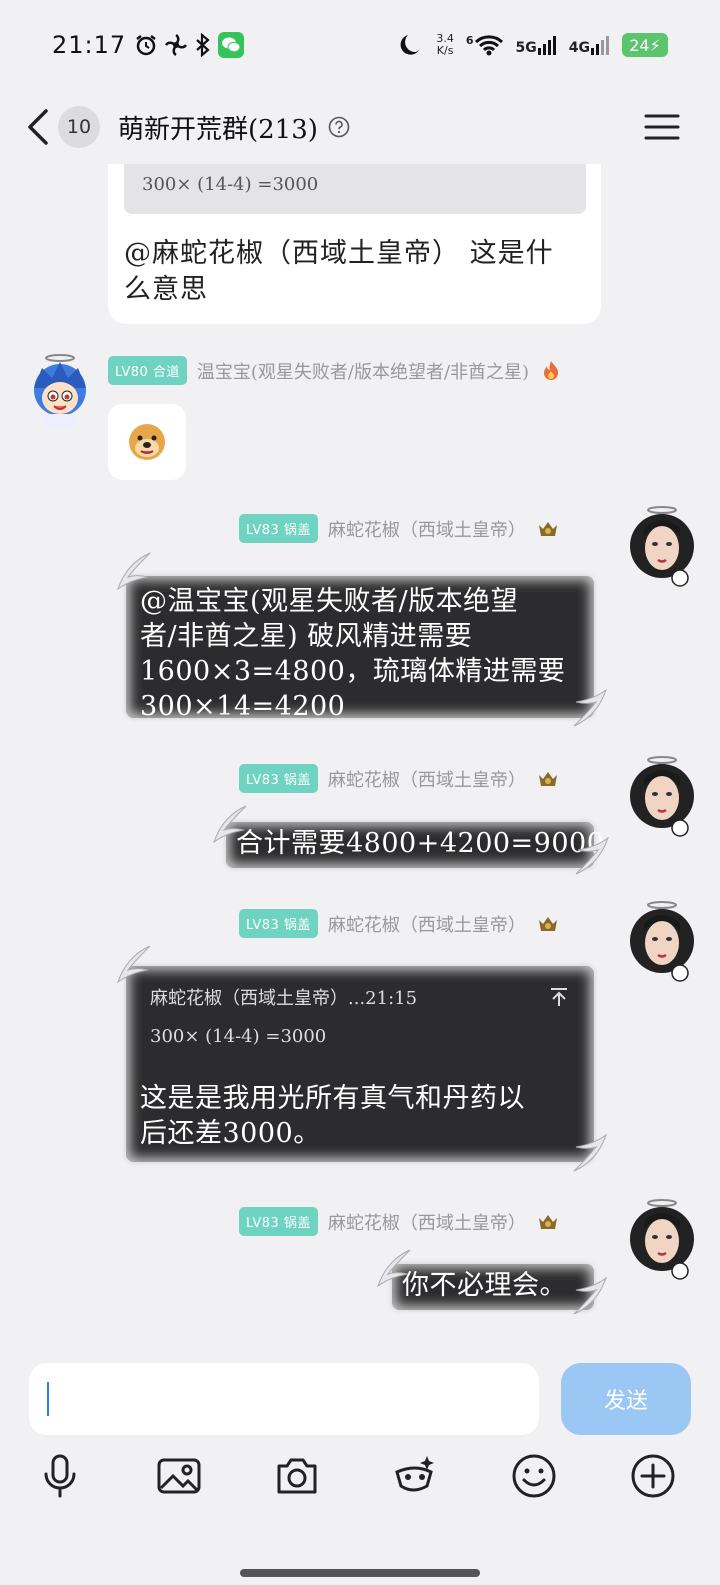  Describe the element at coordinates (355, 189) in the screenshot. I see `quoted-message: 300× (14-4) =3000` at that location.